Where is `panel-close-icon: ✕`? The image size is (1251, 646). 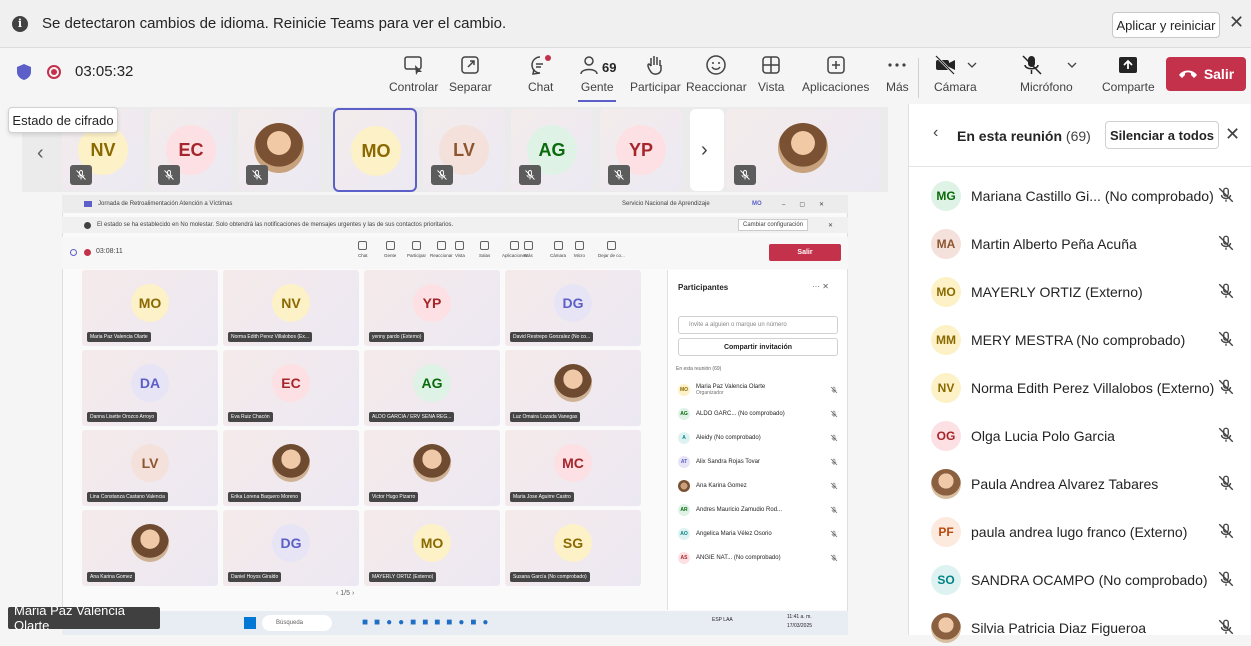
panel-close-icon: ✕ is located at coordinates (1232, 134).